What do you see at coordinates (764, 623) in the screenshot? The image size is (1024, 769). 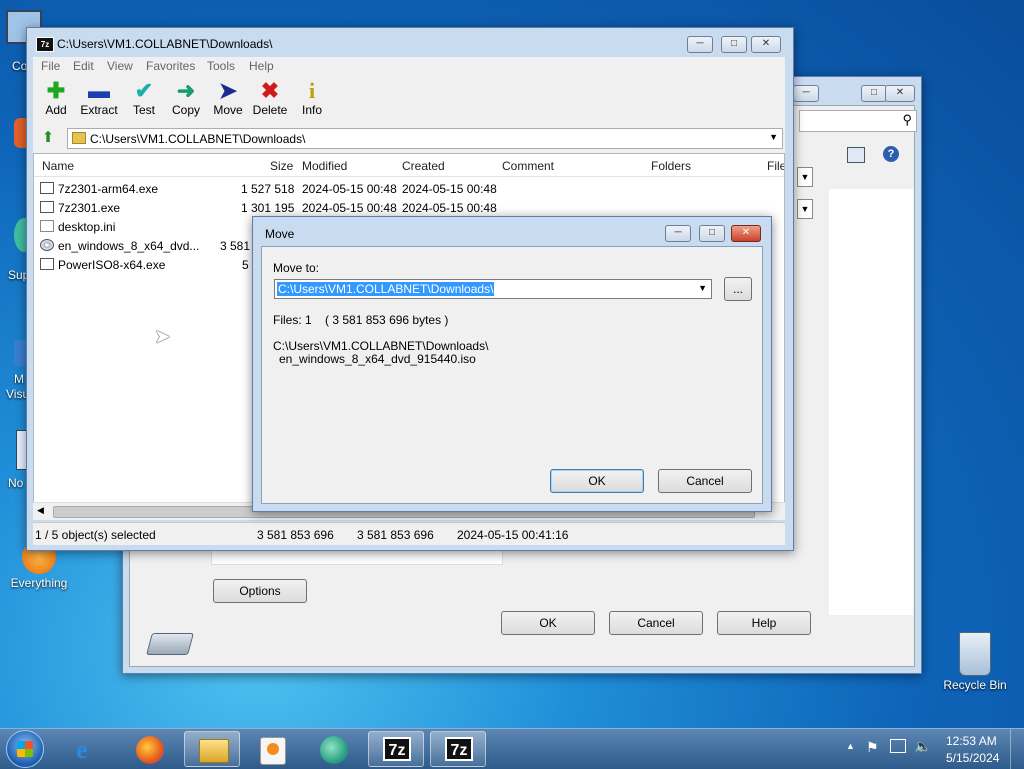 I see `back-help-button: Help` at bounding box center [764, 623].